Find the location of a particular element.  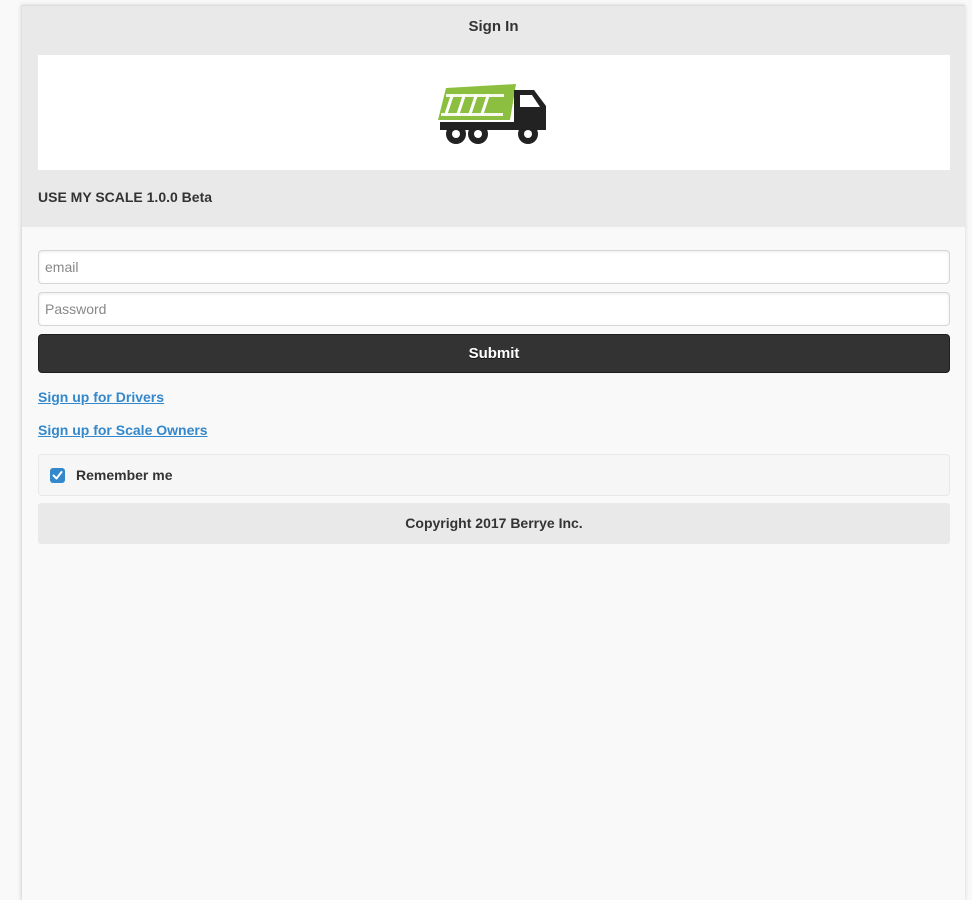

footer: Copyright 2017 Berrye Inc. is located at coordinates (494, 523).